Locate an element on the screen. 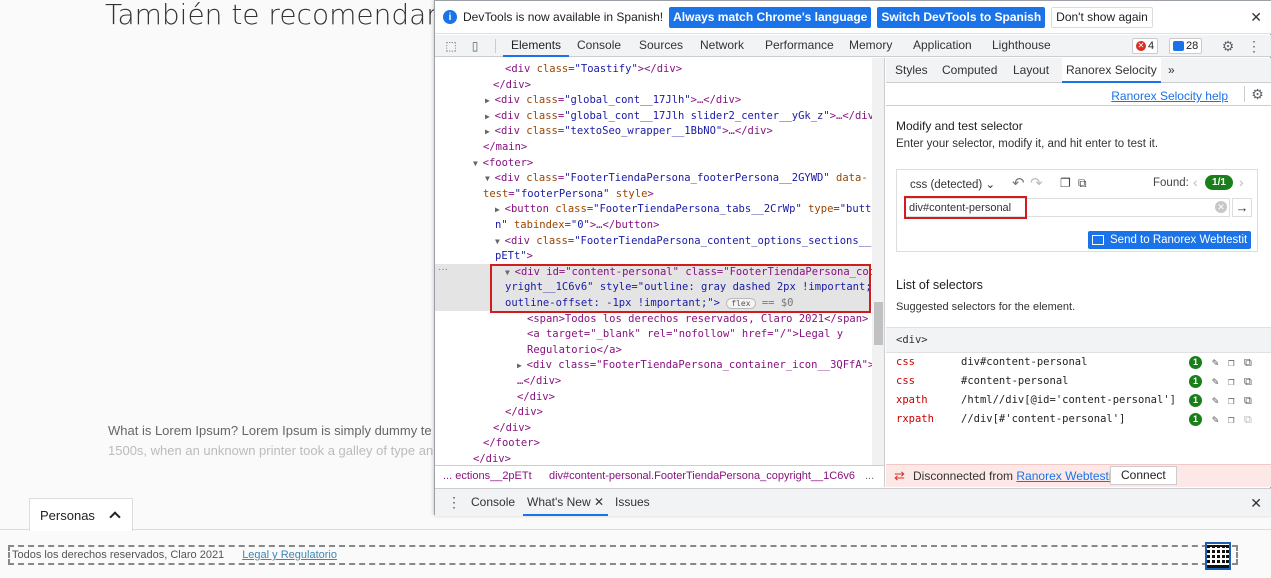 This screenshot has height=578, width=1271. breadcrumb-item: ... ections__2pETt is located at coordinates (487, 476).